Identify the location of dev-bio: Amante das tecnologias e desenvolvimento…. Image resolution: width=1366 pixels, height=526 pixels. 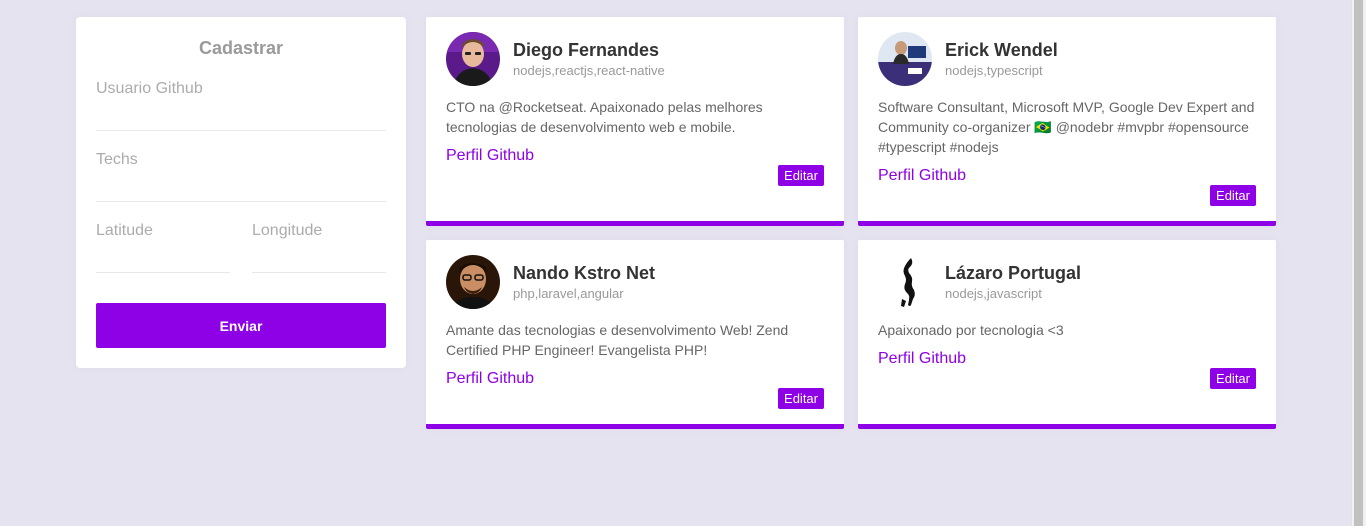
(617, 340).